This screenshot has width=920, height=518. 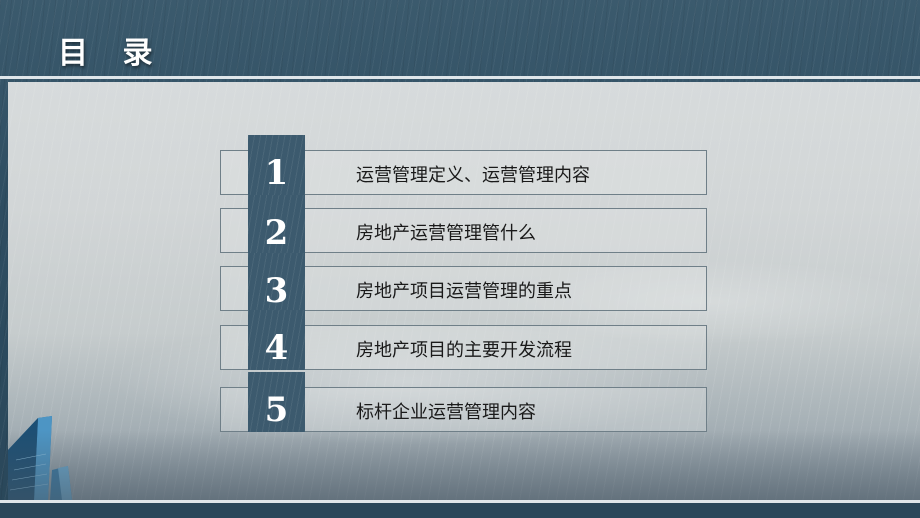 I want to click on item-number: 2, so click(x=276, y=233).